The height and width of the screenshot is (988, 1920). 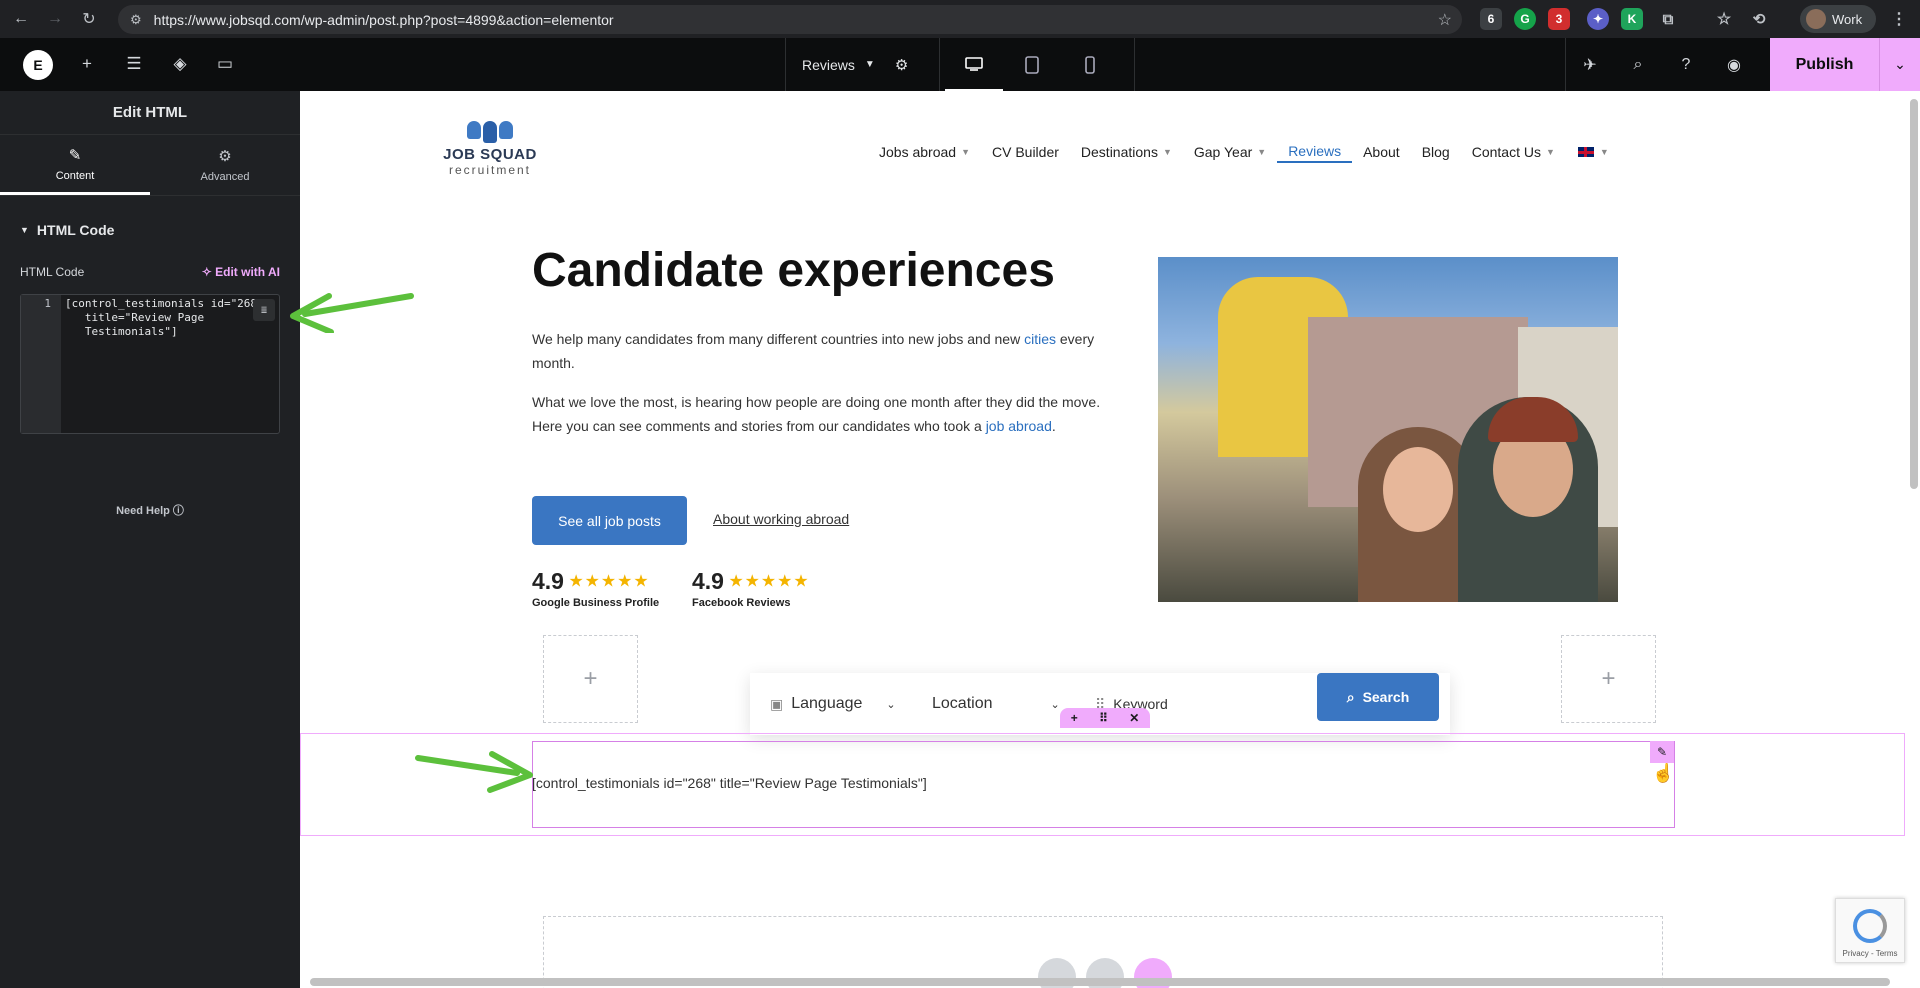 I want to click on drag-handle-icon: ⠿, so click(x=1103, y=718).